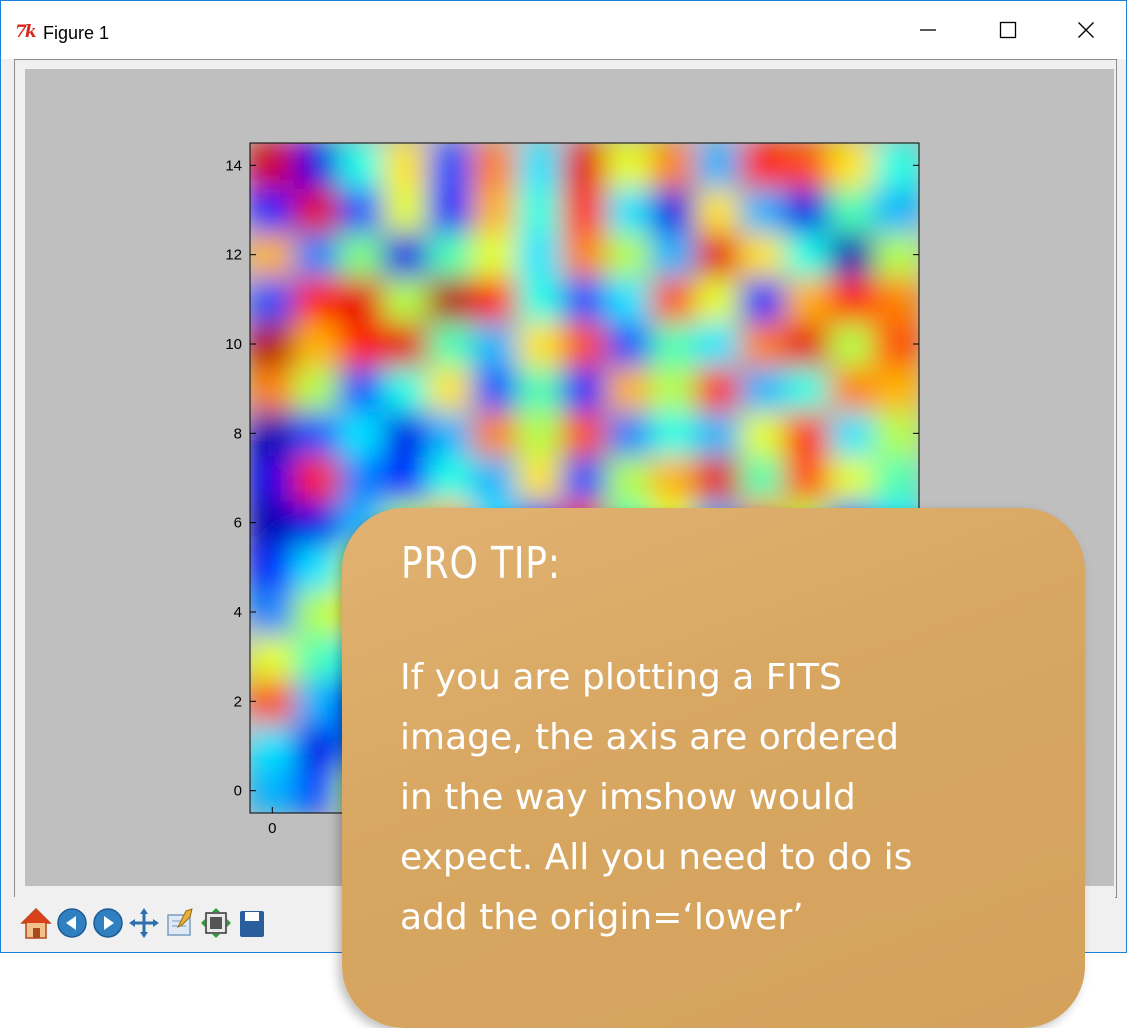 This screenshot has height=1028, width=1127. Describe the element at coordinates (216, 923) in the screenshot. I see `configure-button` at that location.